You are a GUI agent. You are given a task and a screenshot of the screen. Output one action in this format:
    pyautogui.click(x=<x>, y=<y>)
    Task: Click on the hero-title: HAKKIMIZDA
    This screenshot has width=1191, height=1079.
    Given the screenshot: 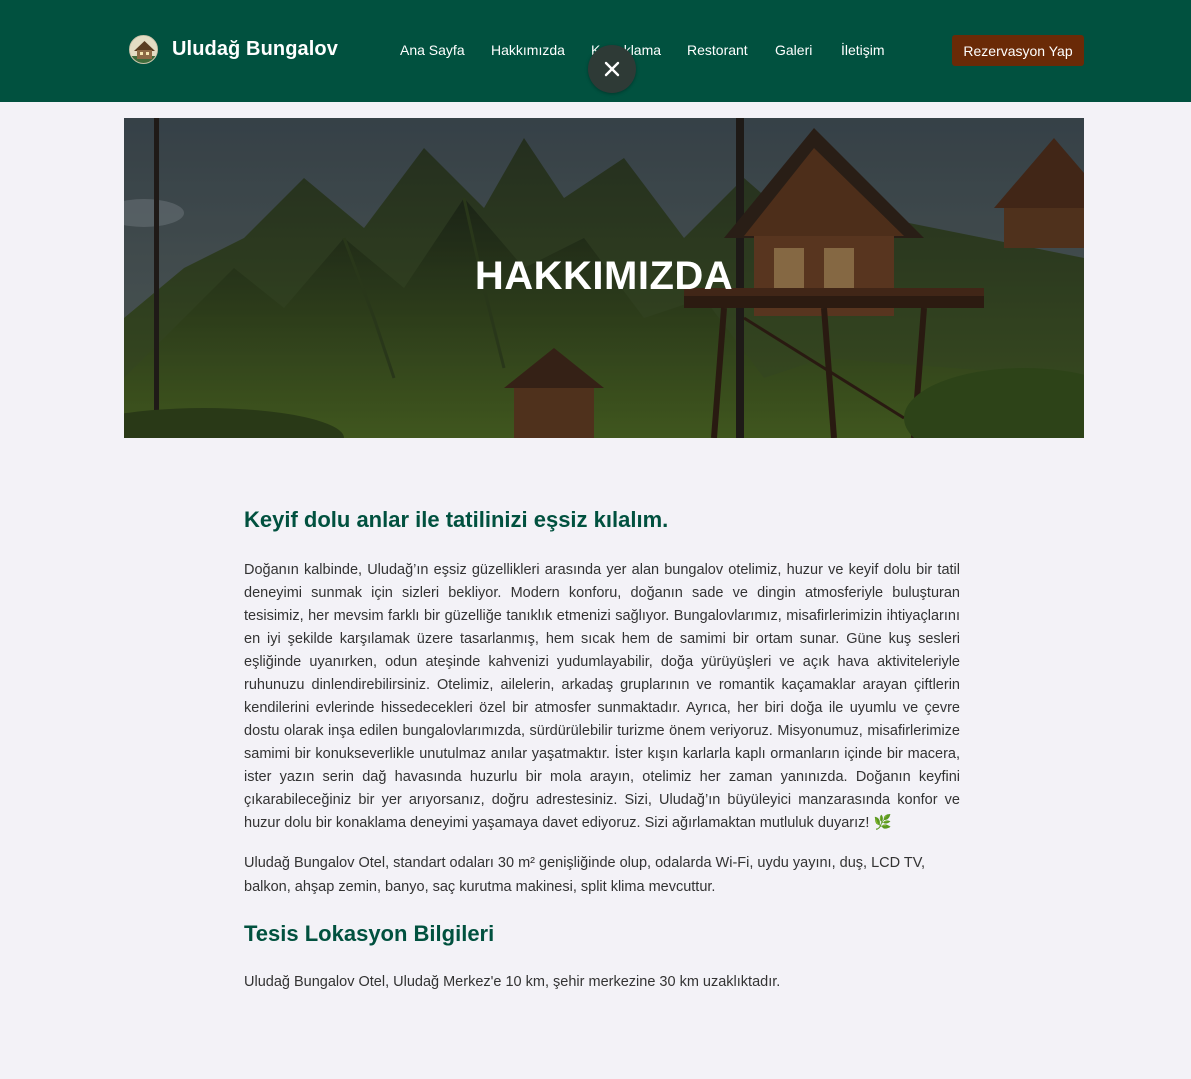 What is the action you would take?
    pyautogui.click(x=604, y=276)
    